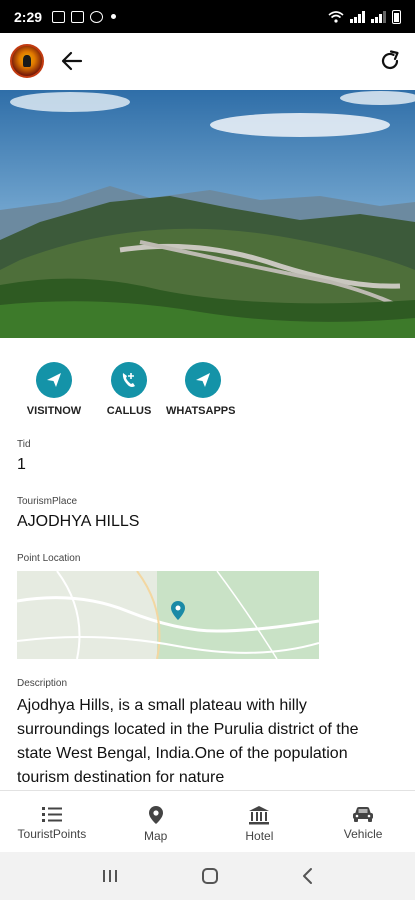  Describe the element at coordinates (396, 16) in the screenshot. I see `battery-icon` at that location.